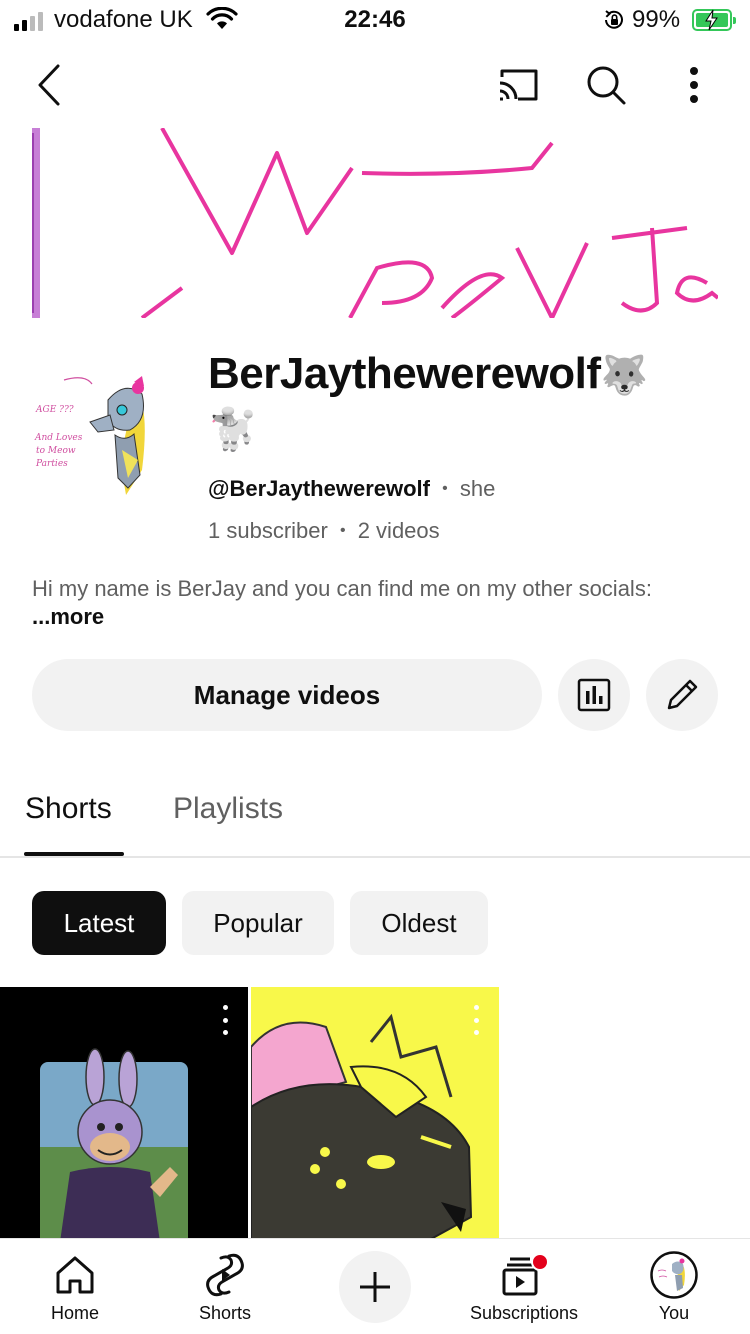  I want to click on more-vert-icon, so click(694, 85).